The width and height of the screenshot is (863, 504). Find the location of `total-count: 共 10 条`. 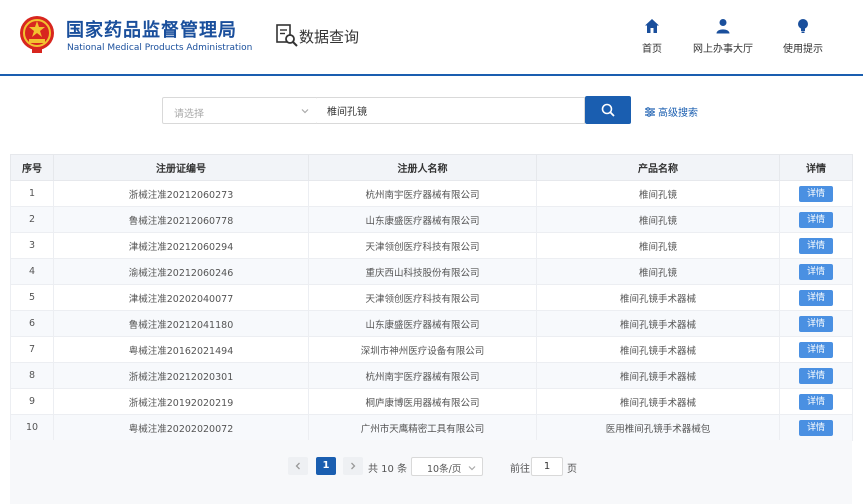

total-count: 共 10 条 is located at coordinates (388, 469).